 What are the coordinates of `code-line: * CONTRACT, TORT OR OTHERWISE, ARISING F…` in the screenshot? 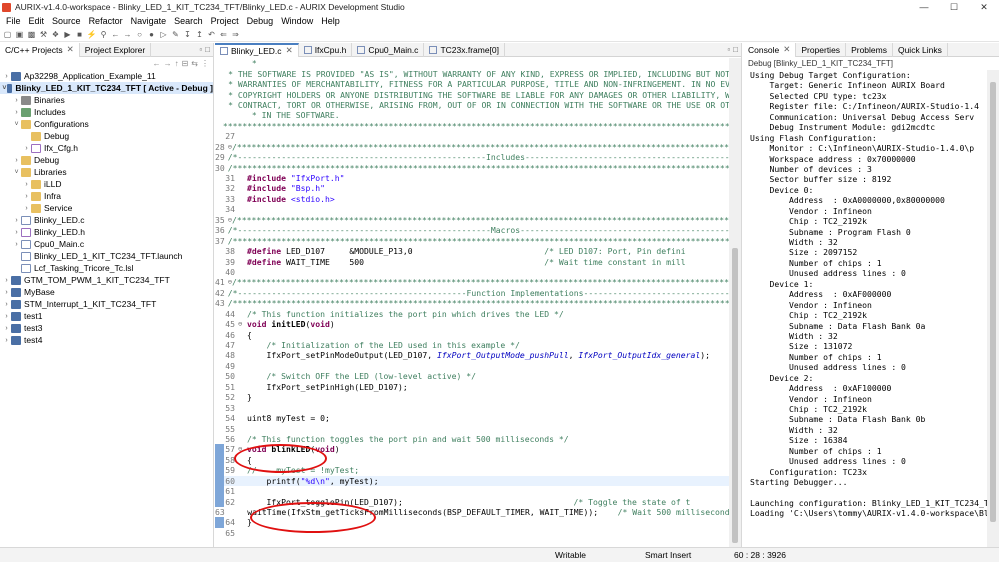 It's located at (472, 105).